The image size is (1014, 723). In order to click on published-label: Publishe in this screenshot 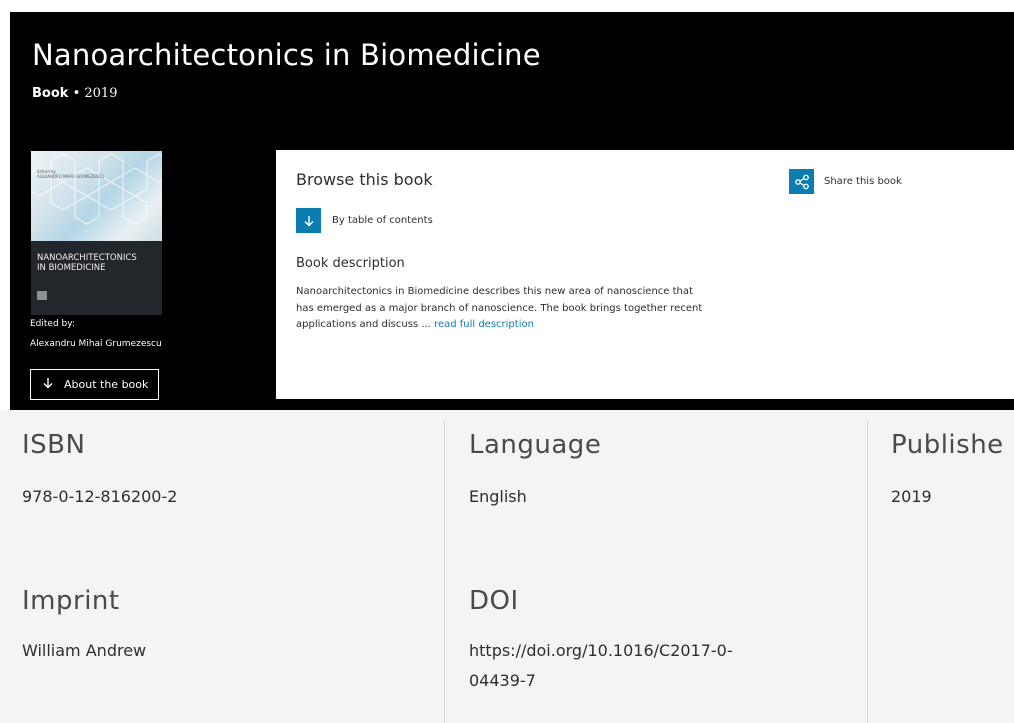, I will do `click(947, 445)`.